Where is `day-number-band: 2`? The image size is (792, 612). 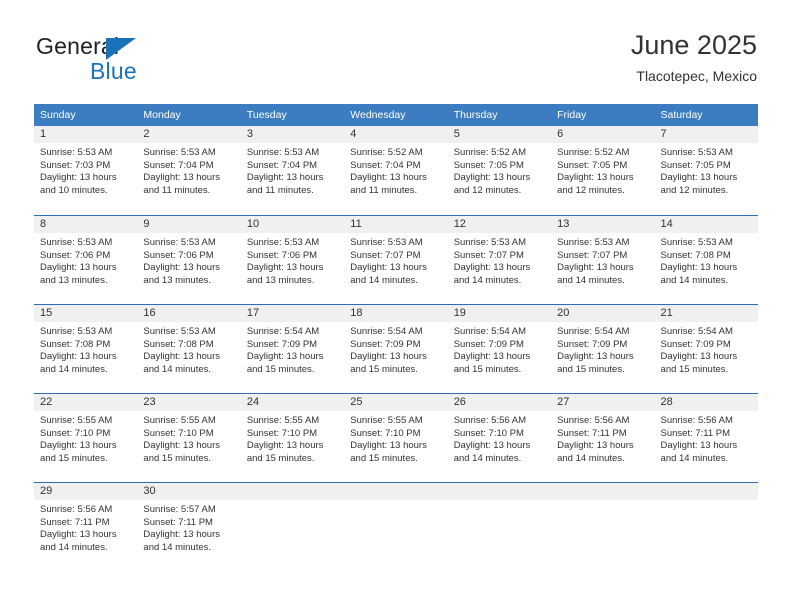 day-number-band: 2 is located at coordinates (189, 134).